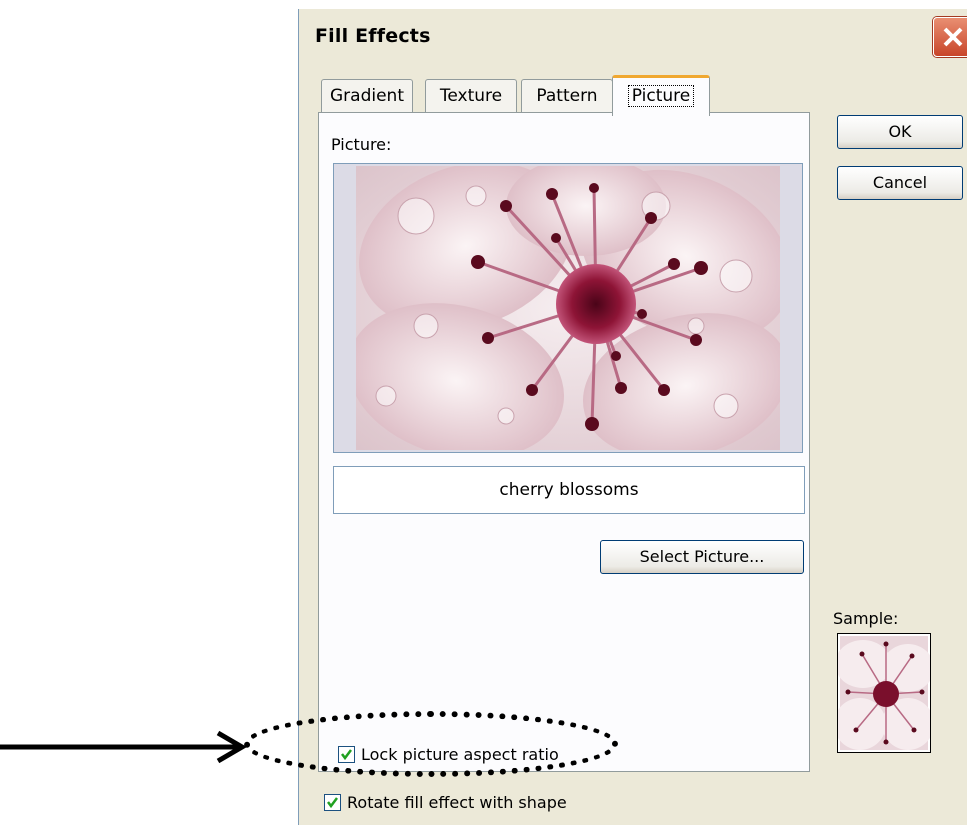 This screenshot has height=825, width=967. I want to click on tab-picture: Picture, so click(661, 95).